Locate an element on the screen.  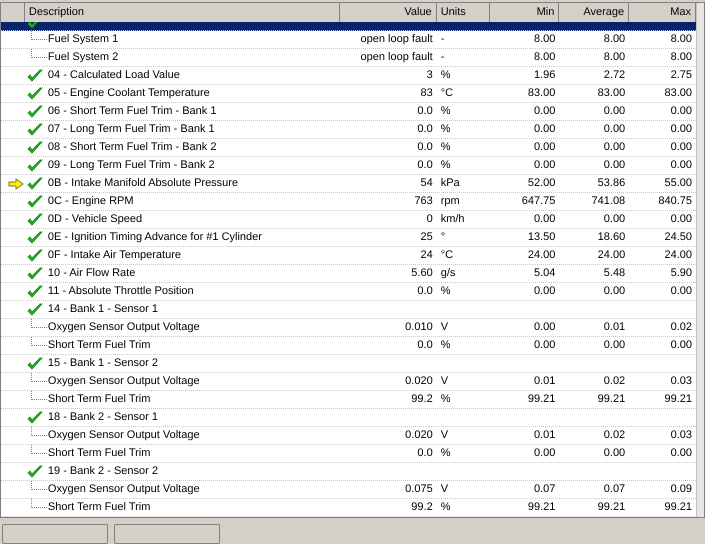
table-cell: 0.020 is located at coordinates (419, 435).